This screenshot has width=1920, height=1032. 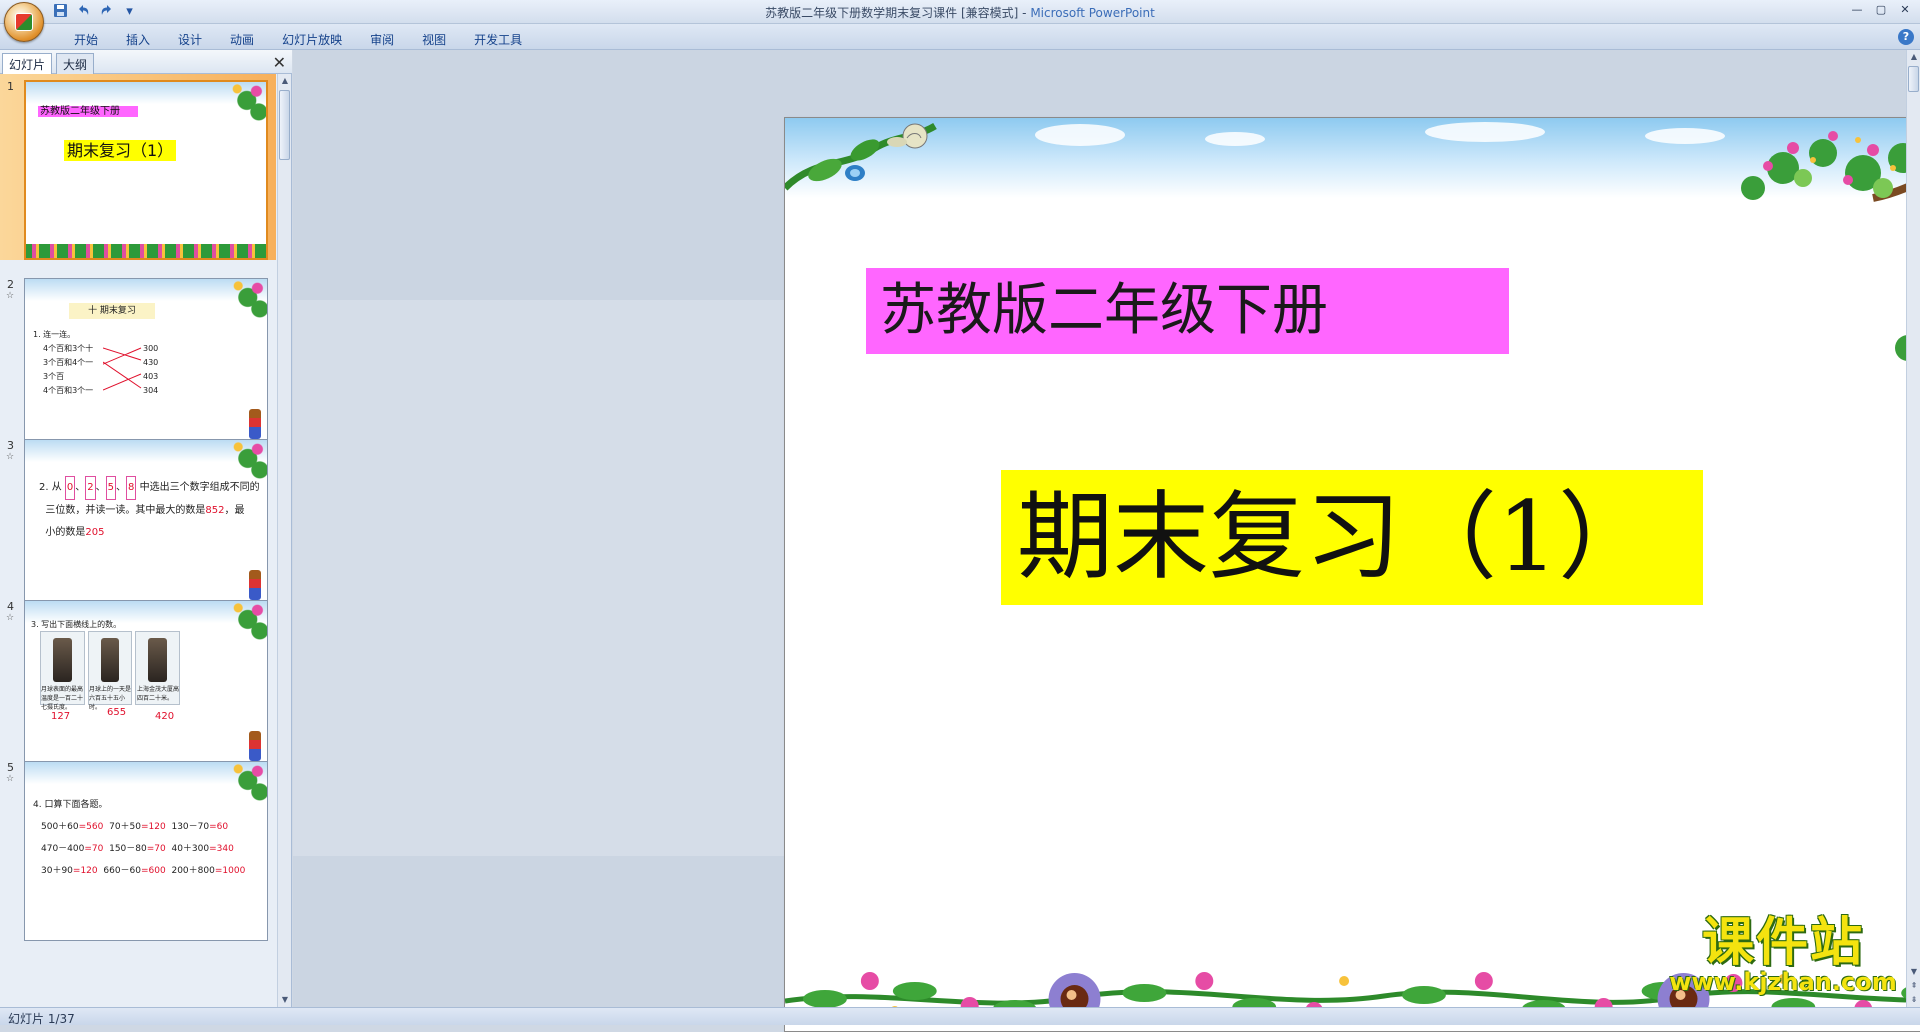 I want to click on thumb-text-part: 中选出三个数字组成不同的, so click(x=199, y=487).